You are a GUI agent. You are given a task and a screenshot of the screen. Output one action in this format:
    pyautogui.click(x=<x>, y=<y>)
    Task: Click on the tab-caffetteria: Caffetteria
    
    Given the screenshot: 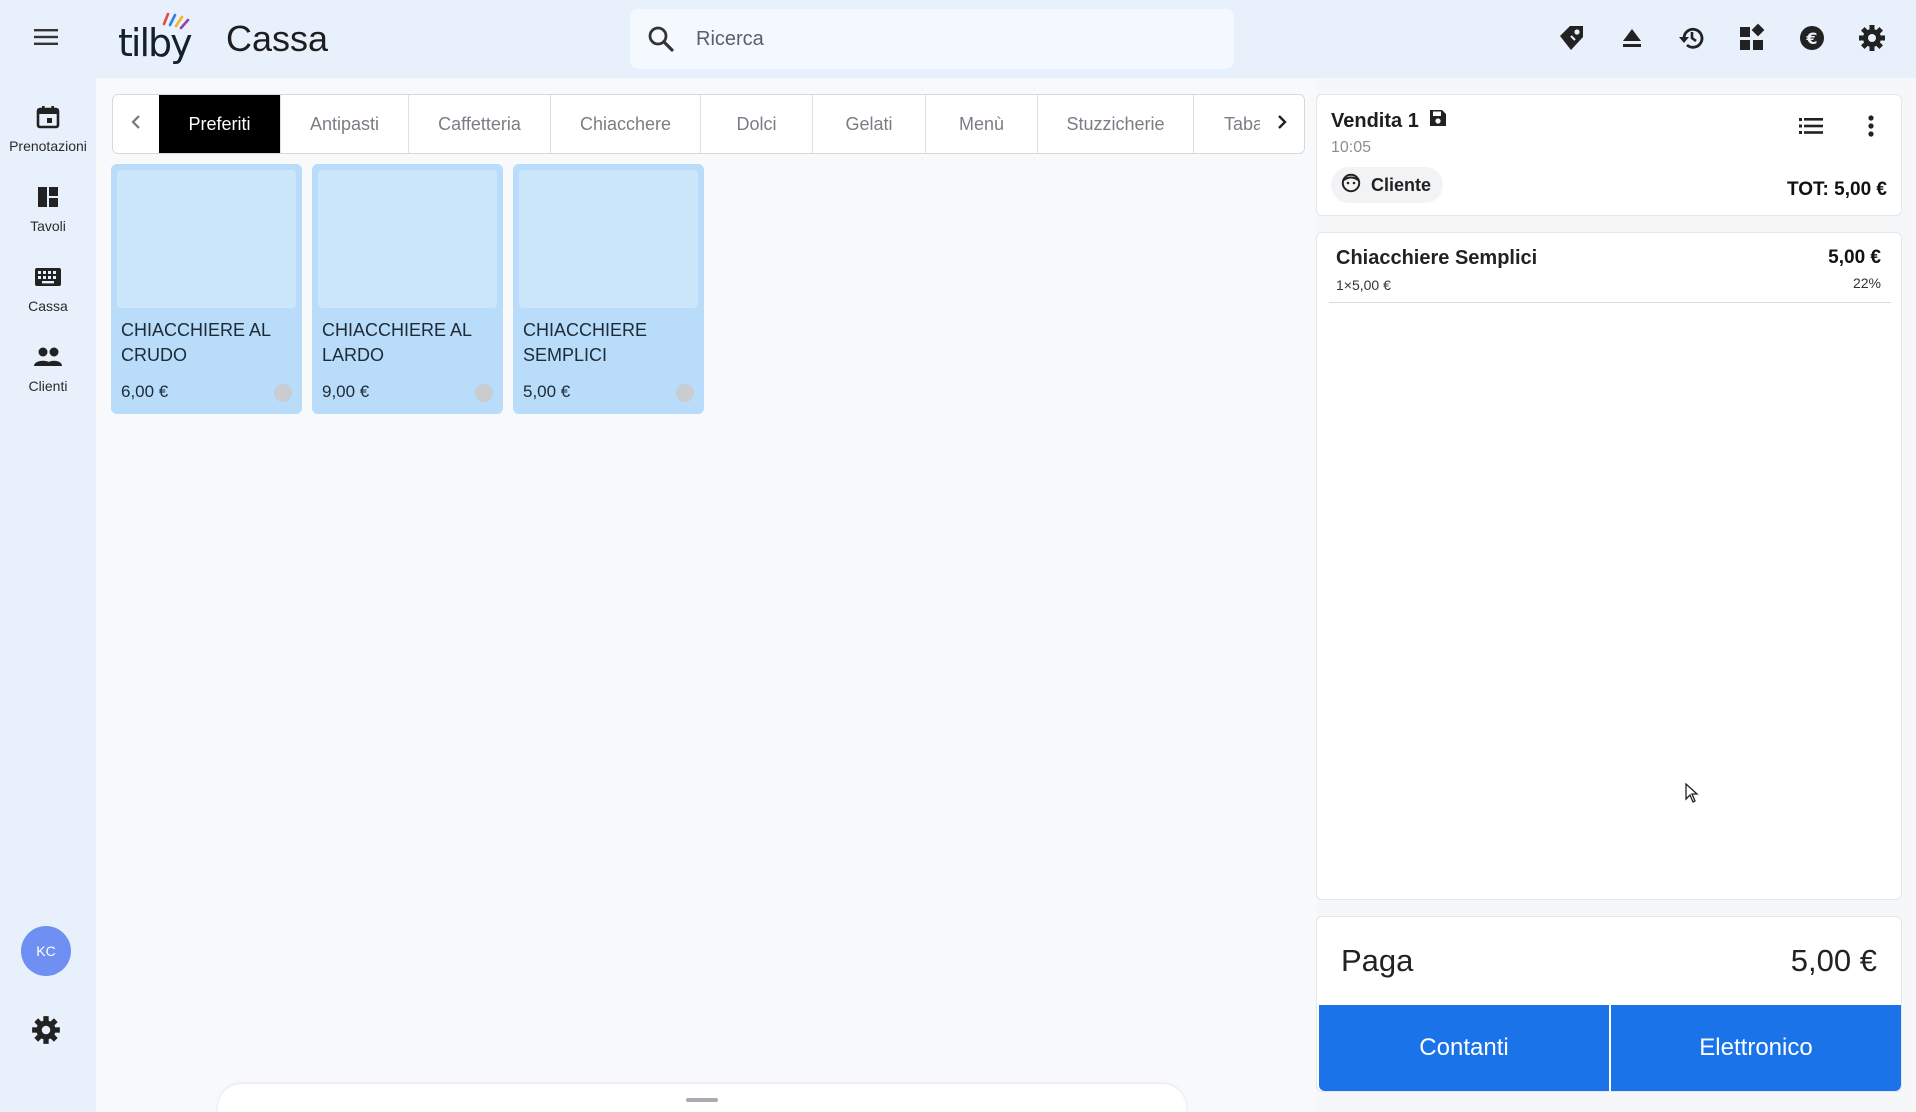 What is the action you would take?
    pyautogui.click(x=480, y=124)
    